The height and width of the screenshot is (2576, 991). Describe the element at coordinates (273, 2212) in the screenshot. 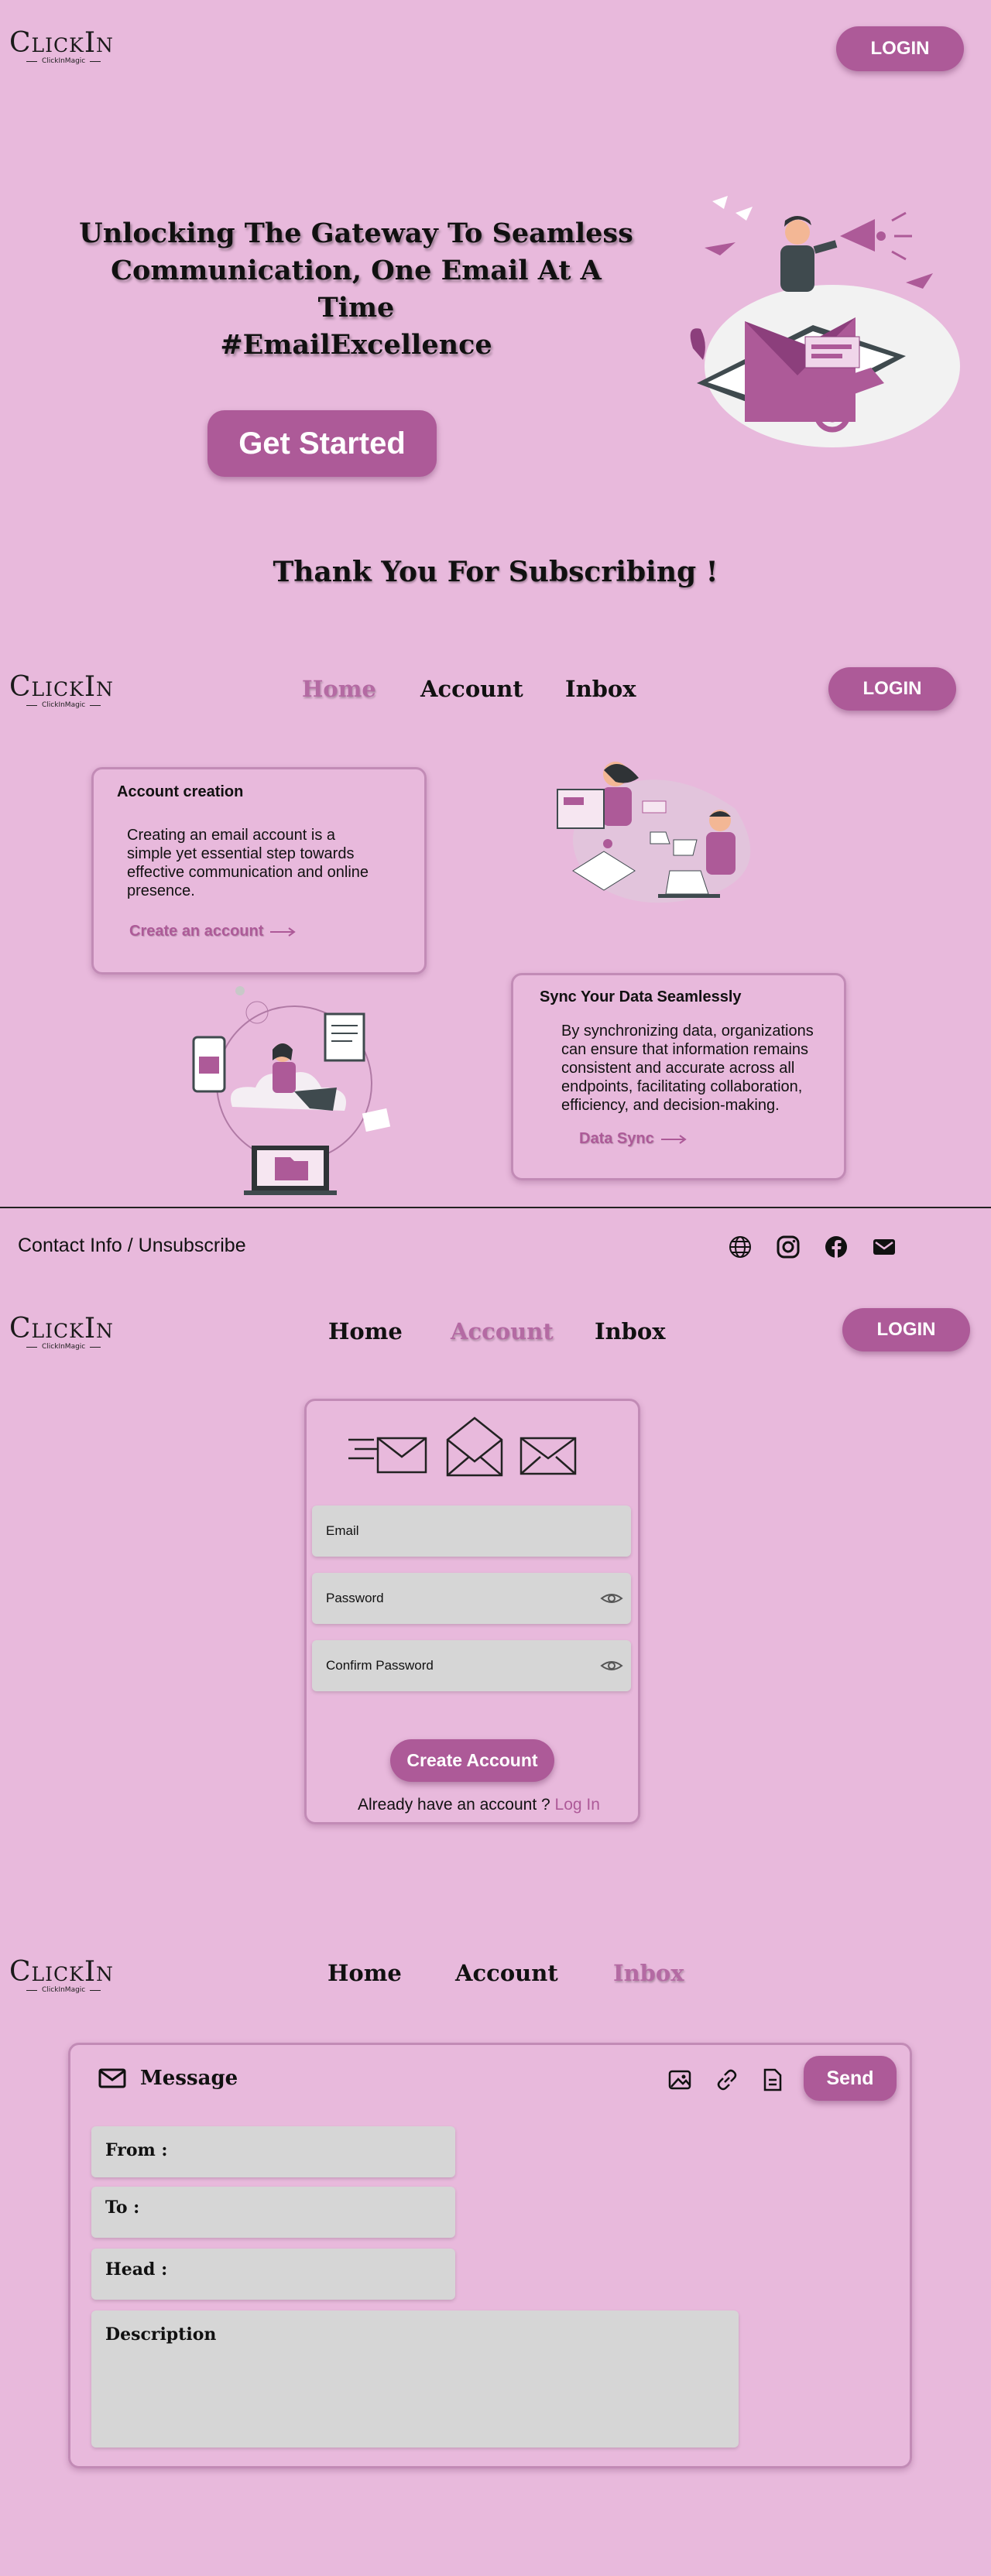

I see `to-field: To :` at that location.